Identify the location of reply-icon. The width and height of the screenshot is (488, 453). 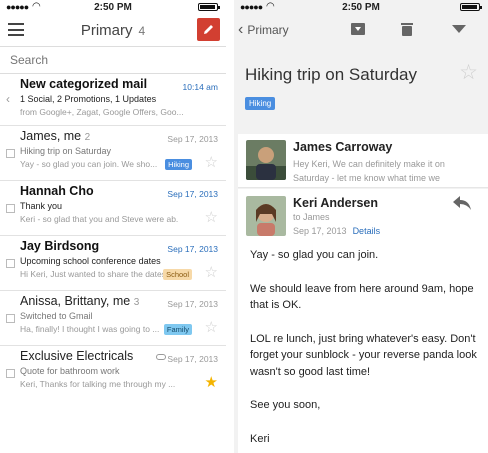
(462, 203).